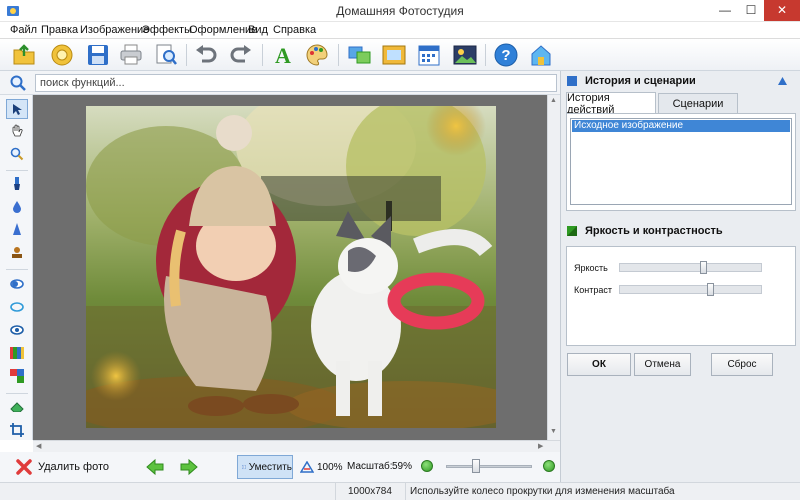  What do you see at coordinates (17, 131) in the screenshot?
I see `hand-tool-icon` at bounding box center [17, 131].